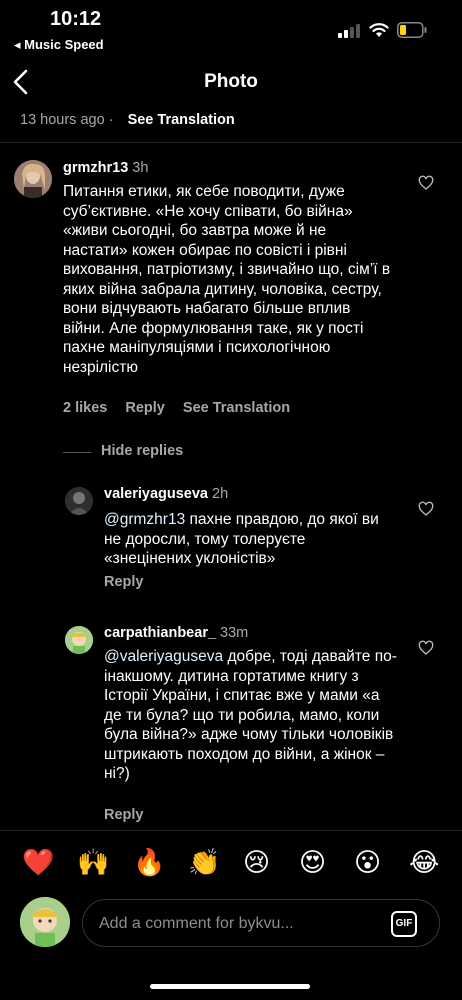 This screenshot has width=462, height=1000. I want to click on wifi-icon, so click(379, 30).